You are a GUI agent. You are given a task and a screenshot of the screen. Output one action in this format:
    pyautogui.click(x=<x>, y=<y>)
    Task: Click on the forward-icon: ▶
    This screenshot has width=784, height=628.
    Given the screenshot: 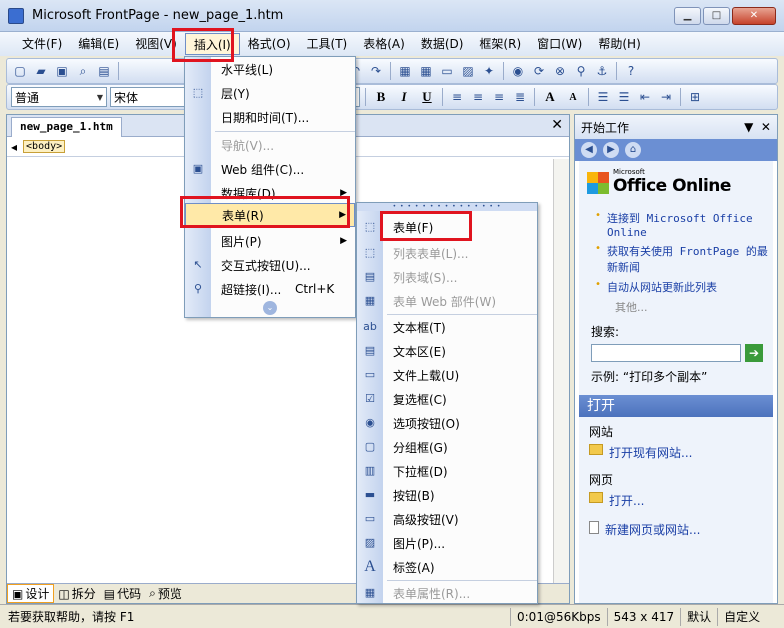 What is the action you would take?
    pyautogui.click(x=611, y=150)
    